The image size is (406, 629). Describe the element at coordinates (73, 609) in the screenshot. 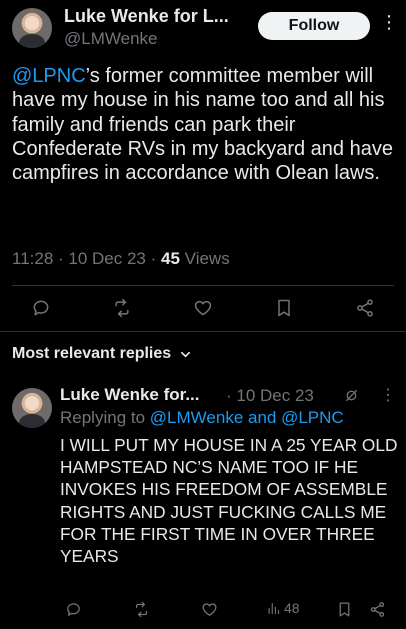

I see `reply-reply-icon` at that location.